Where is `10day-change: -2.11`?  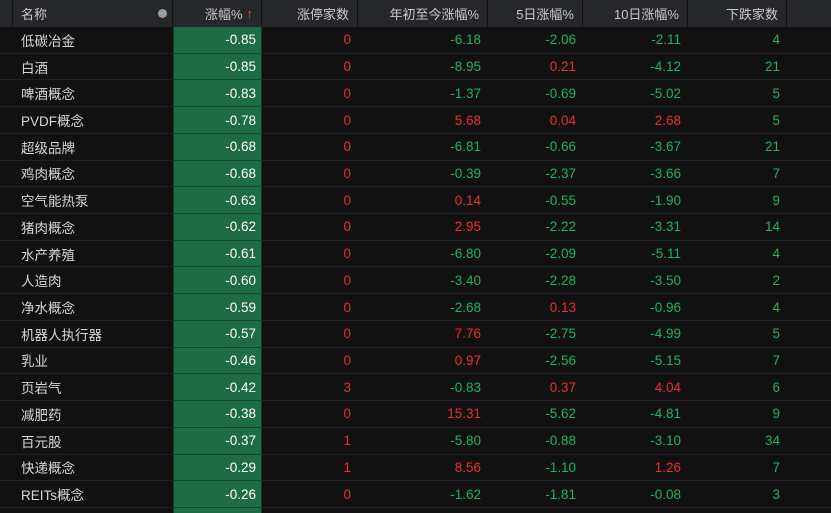
10day-change: -2.11 is located at coordinates (635, 40).